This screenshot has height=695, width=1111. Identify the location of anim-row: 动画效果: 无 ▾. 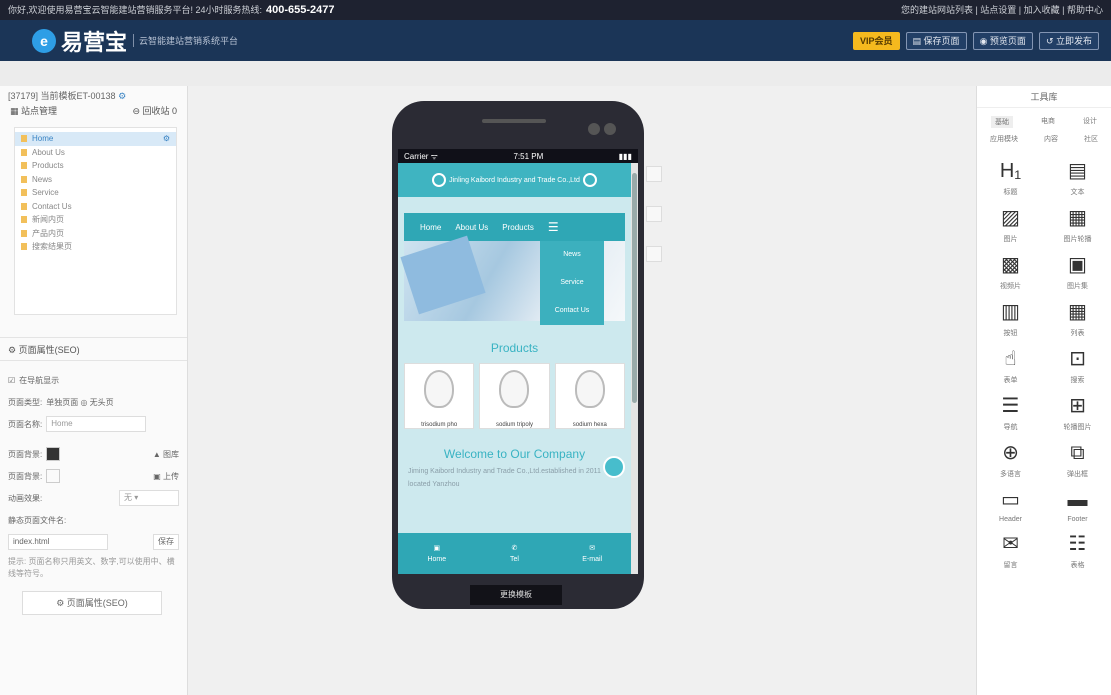
(93, 498).